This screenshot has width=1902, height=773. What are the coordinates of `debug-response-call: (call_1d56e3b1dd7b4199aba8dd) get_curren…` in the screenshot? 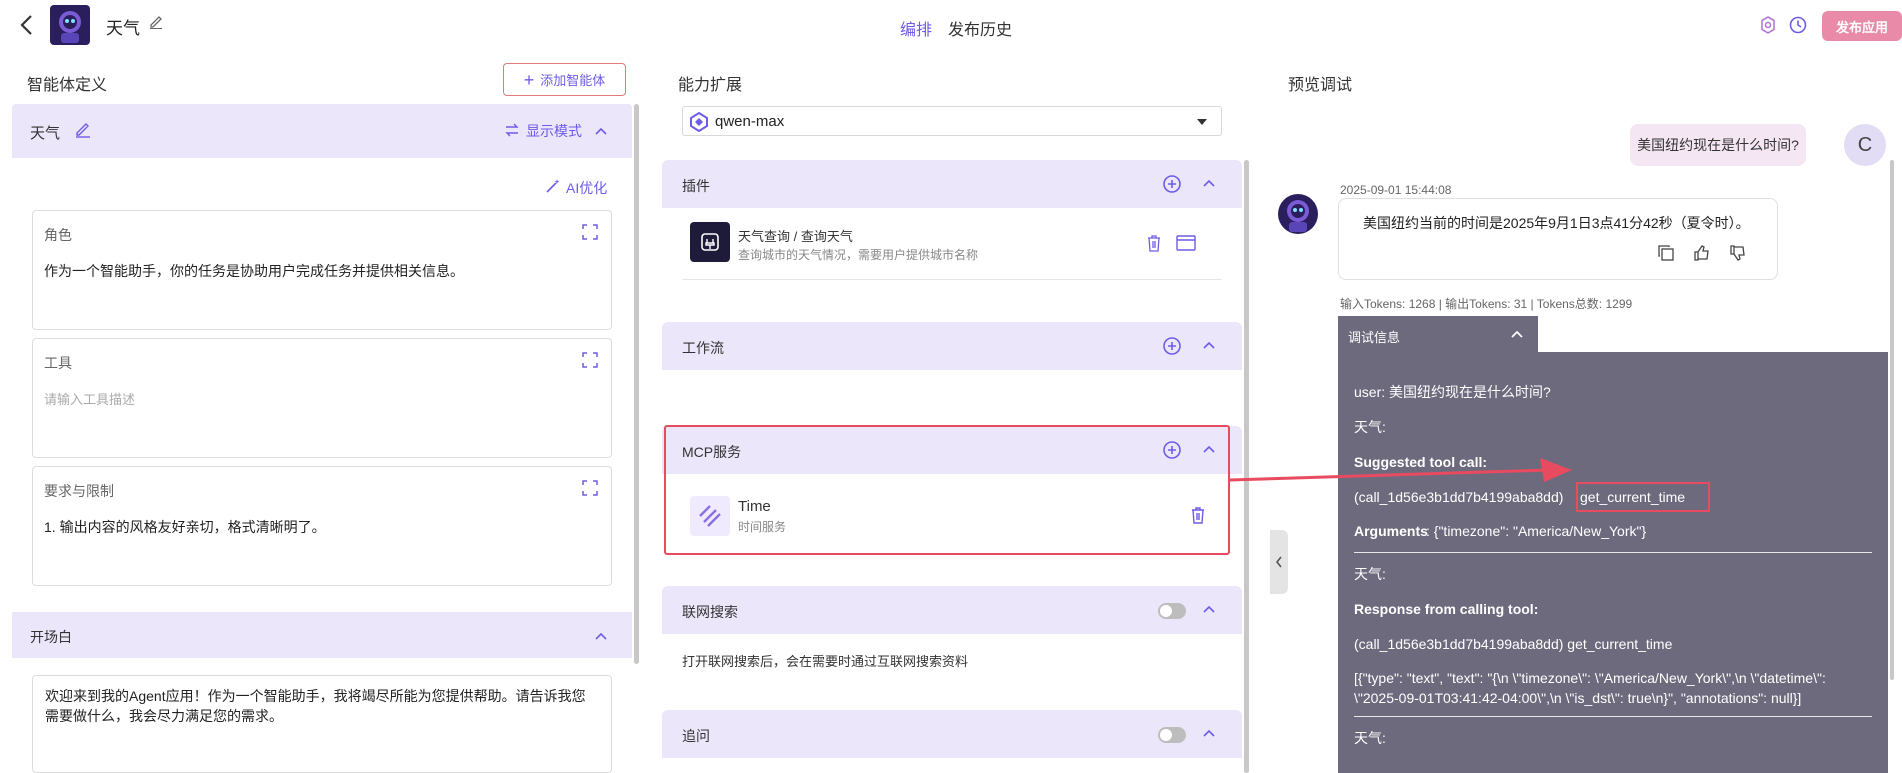 It's located at (1513, 644).